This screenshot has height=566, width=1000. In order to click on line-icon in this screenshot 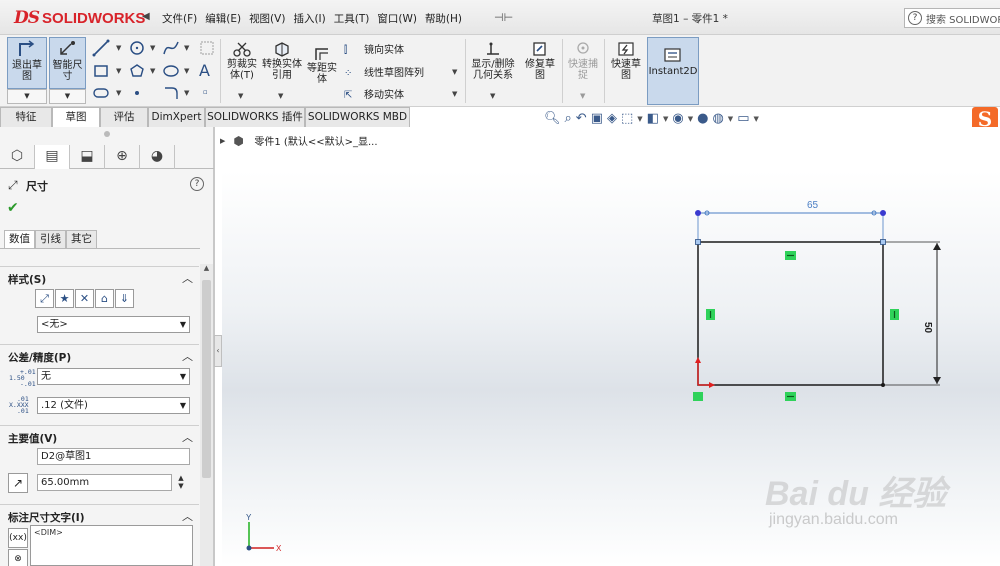, I will do `click(101, 48)`.